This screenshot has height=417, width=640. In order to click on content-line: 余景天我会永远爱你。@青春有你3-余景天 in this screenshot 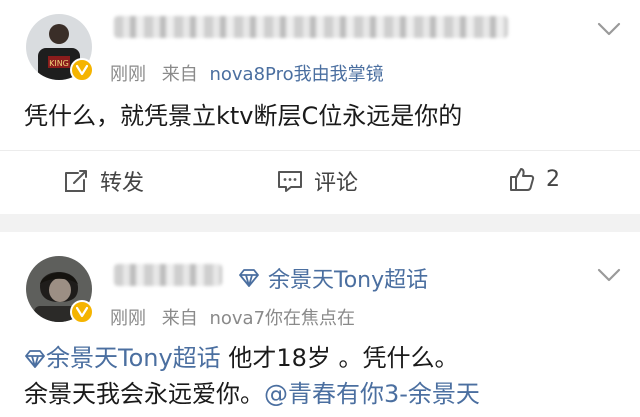, I will do `click(252, 394)`.